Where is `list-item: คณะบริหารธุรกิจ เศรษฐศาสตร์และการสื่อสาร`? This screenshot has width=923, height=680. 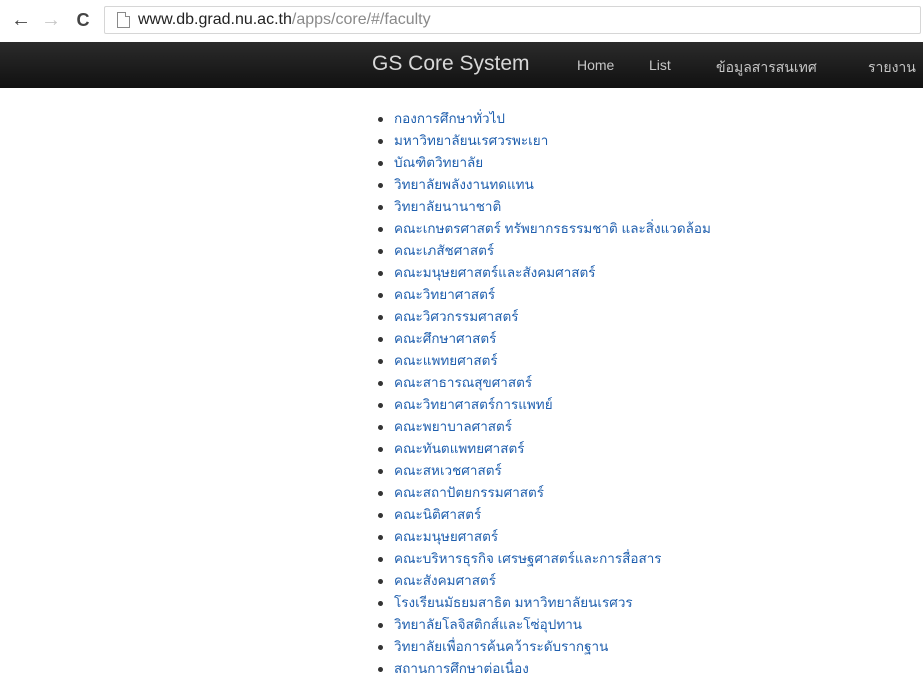
list-item: คณะบริหารธุรกิจ เศรษฐศาสตร์และการสื่อสาร is located at coordinates (544, 559).